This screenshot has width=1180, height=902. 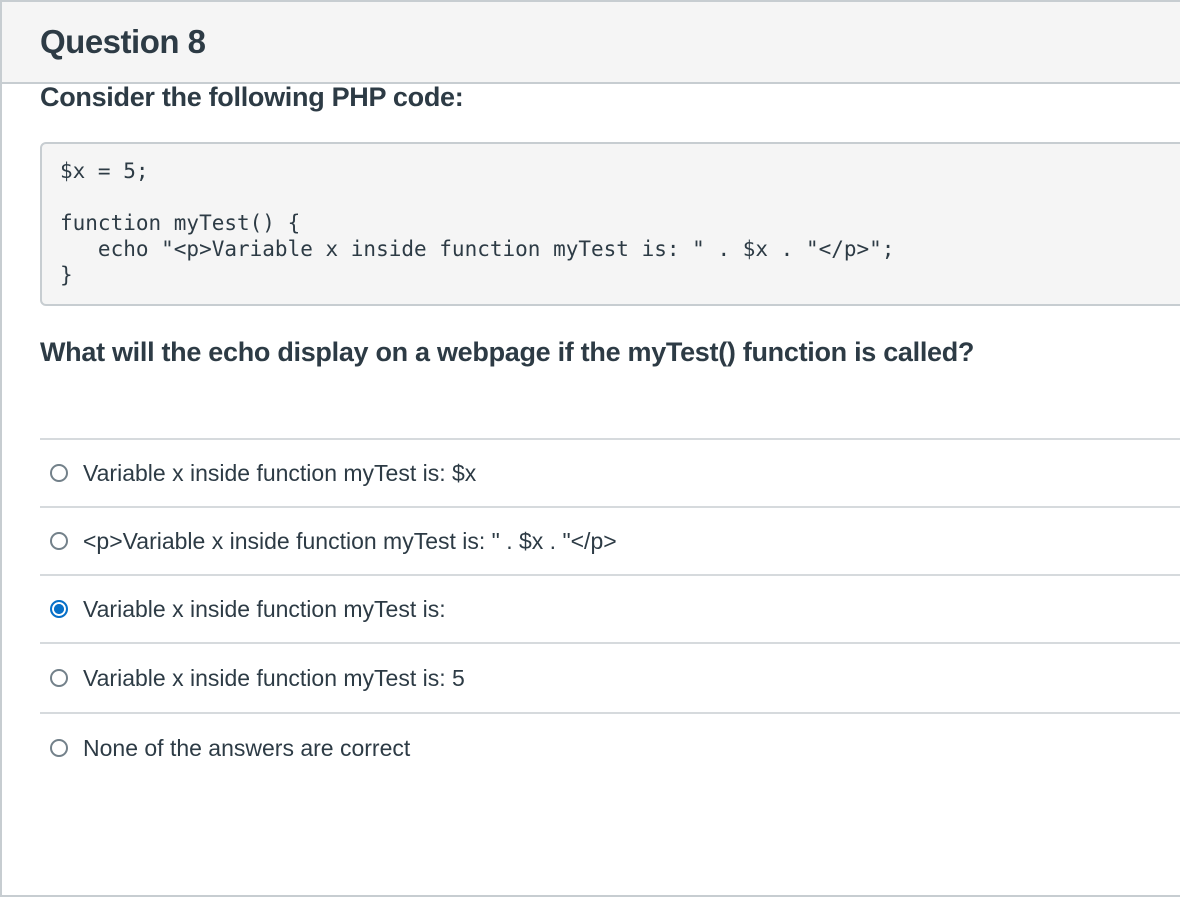 I want to click on radio-button-selected, so click(x=59, y=609).